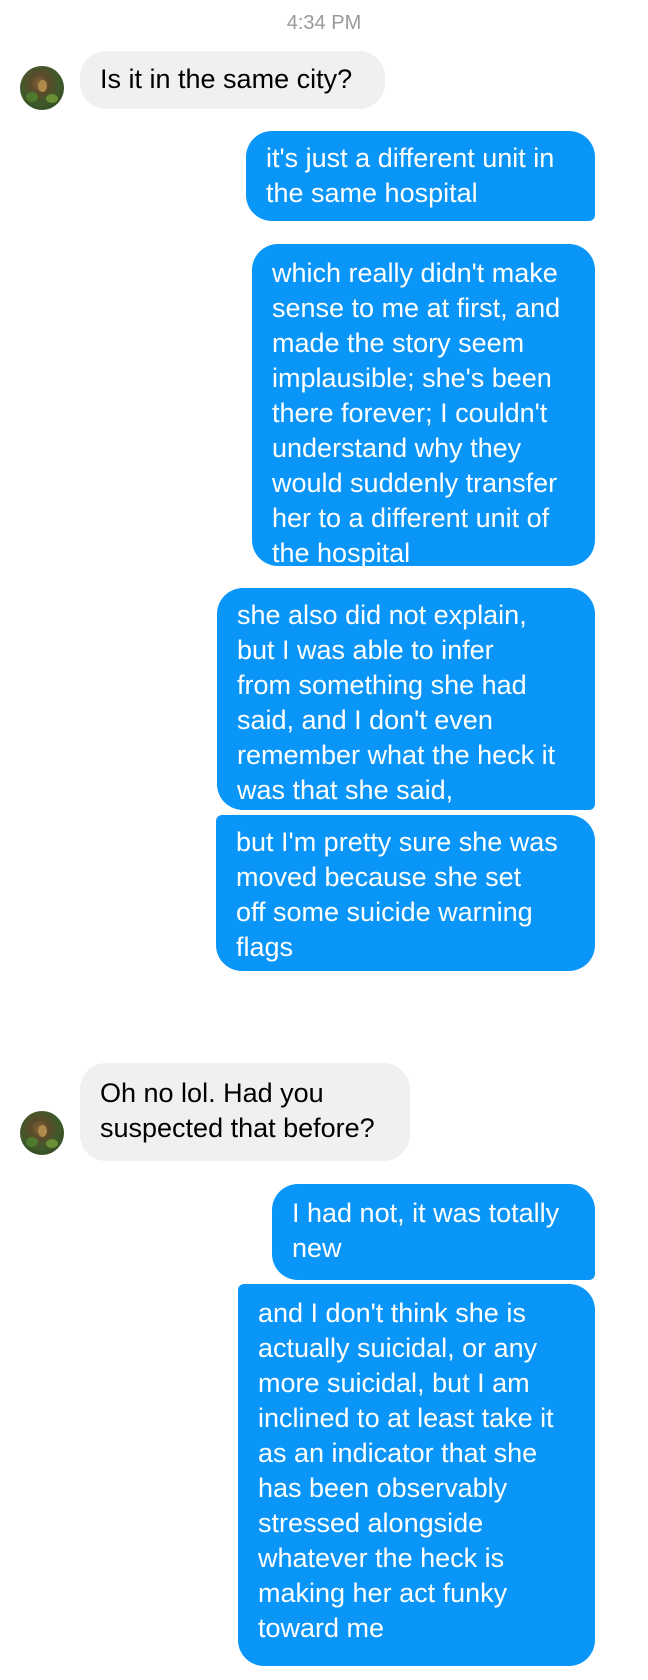 The image size is (648, 1680). What do you see at coordinates (232, 80) in the screenshot?
I see `incoming-message-bubble: Is it in the same city?` at bounding box center [232, 80].